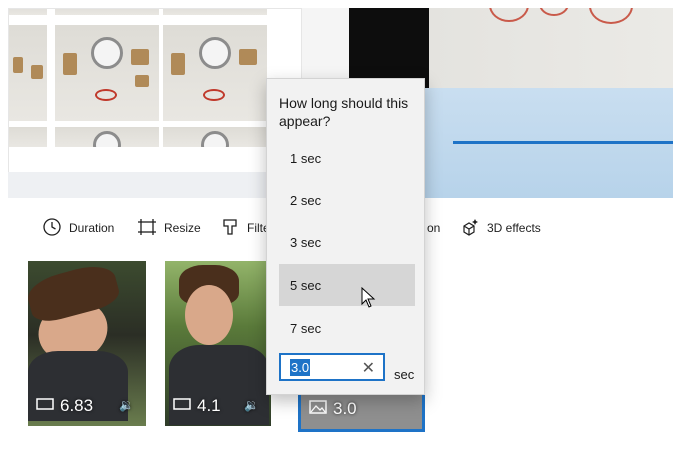 Image resolution: width=673 pixels, height=455 pixels. What do you see at coordinates (87, 343) in the screenshot?
I see `storyboard-clip: 6.83 🔉` at bounding box center [87, 343].